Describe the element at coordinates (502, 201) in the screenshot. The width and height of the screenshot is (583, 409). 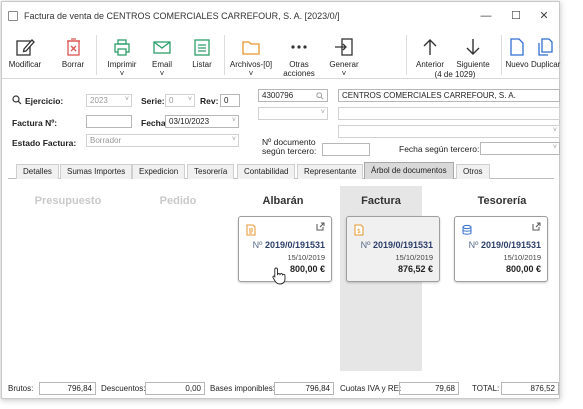
I see `tesoreria-header: Tesorería` at that location.